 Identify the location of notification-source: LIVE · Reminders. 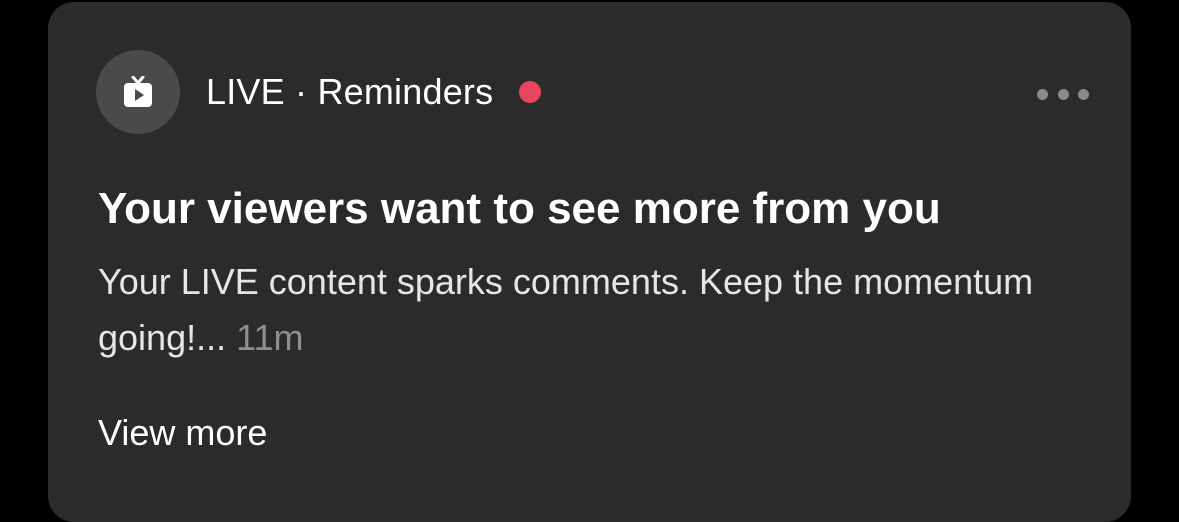
(350, 91).